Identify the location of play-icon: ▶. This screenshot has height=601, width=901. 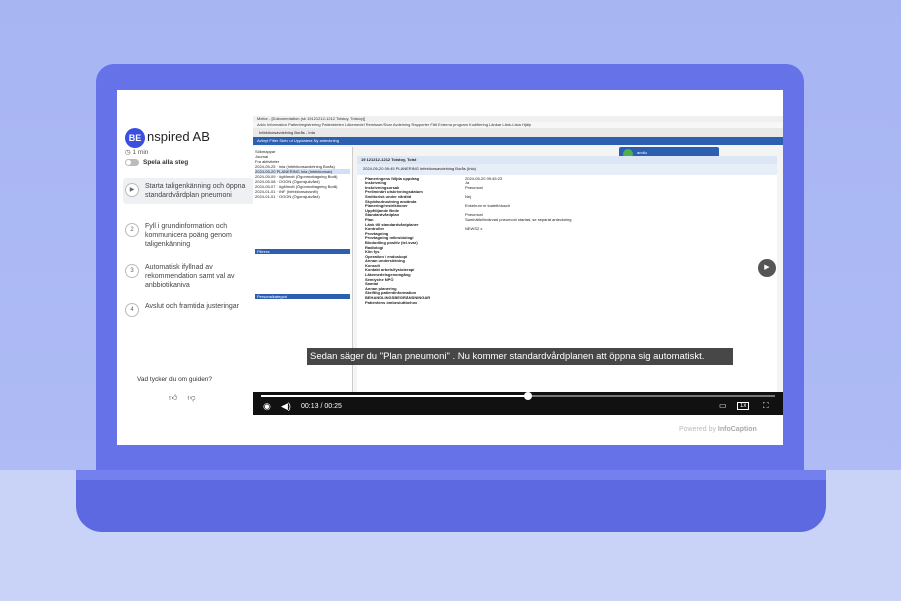
(132, 190).